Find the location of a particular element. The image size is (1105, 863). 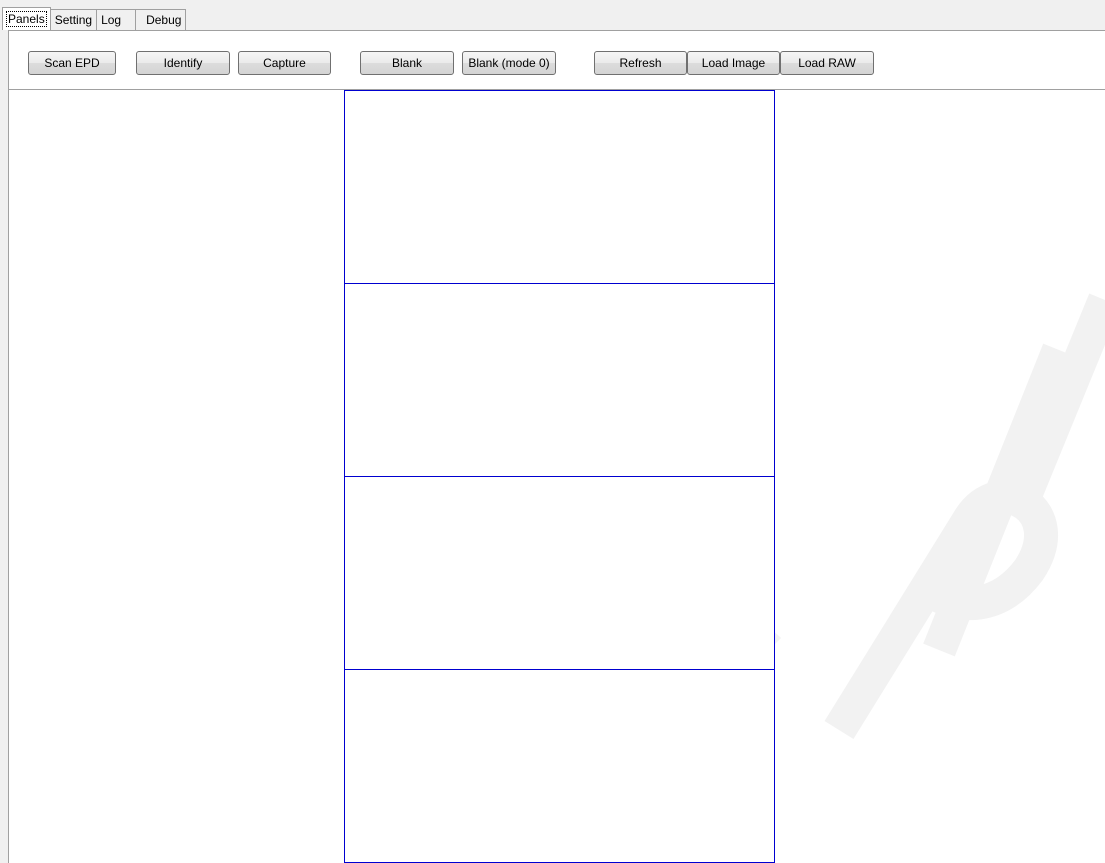

scan-epd-button: Scan EPD is located at coordinates (72, 63).